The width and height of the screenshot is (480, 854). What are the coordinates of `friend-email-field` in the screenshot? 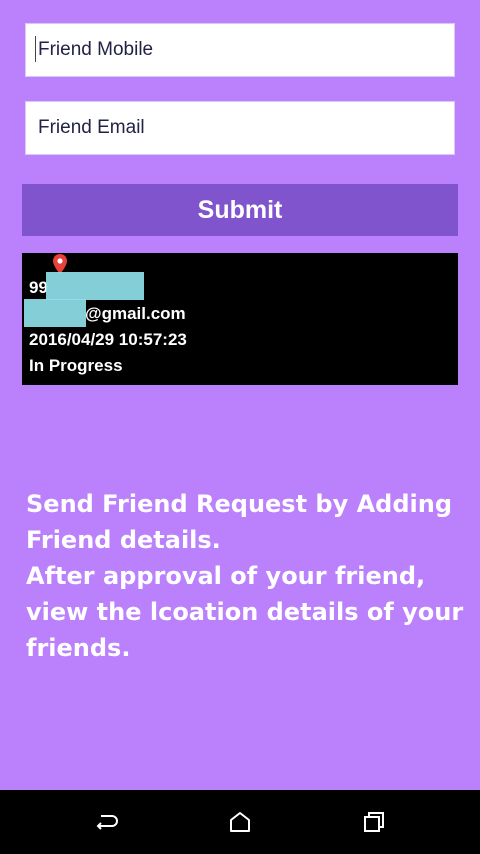 It's located at (240, 128).